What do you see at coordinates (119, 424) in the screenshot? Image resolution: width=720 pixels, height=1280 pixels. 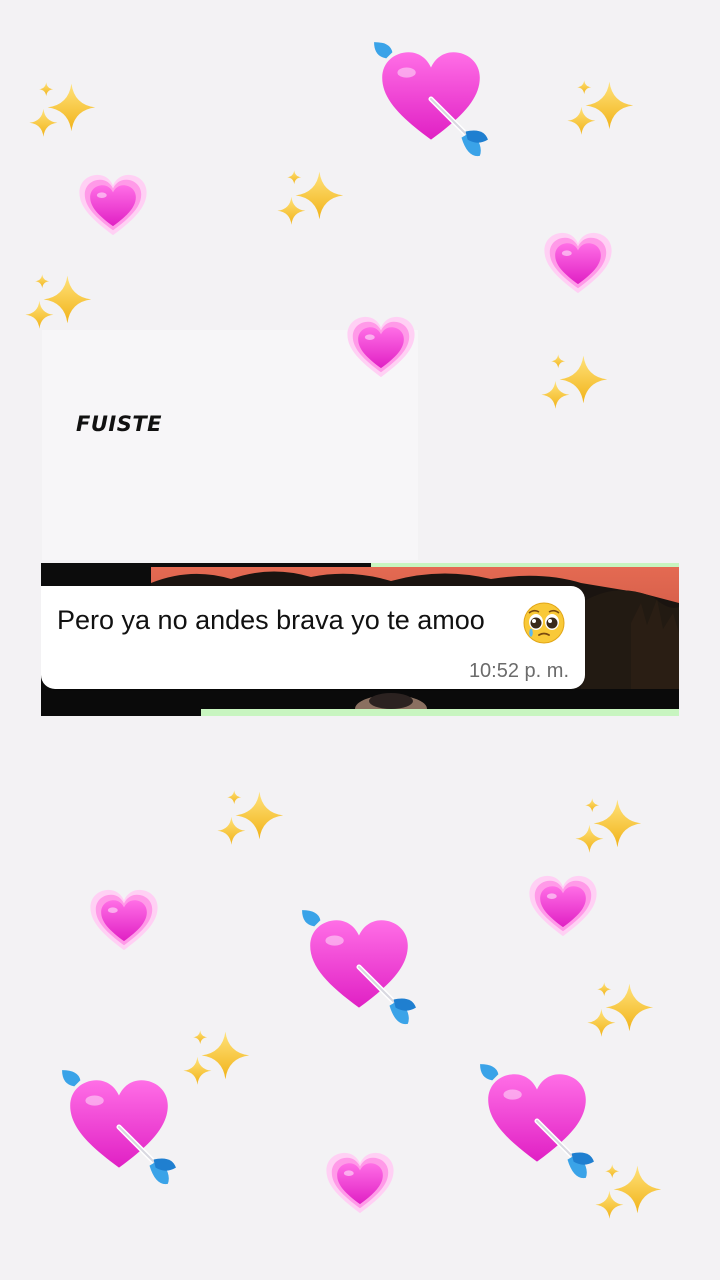 I see `caption-text: FUISTE` at bounding box center [119, 424].